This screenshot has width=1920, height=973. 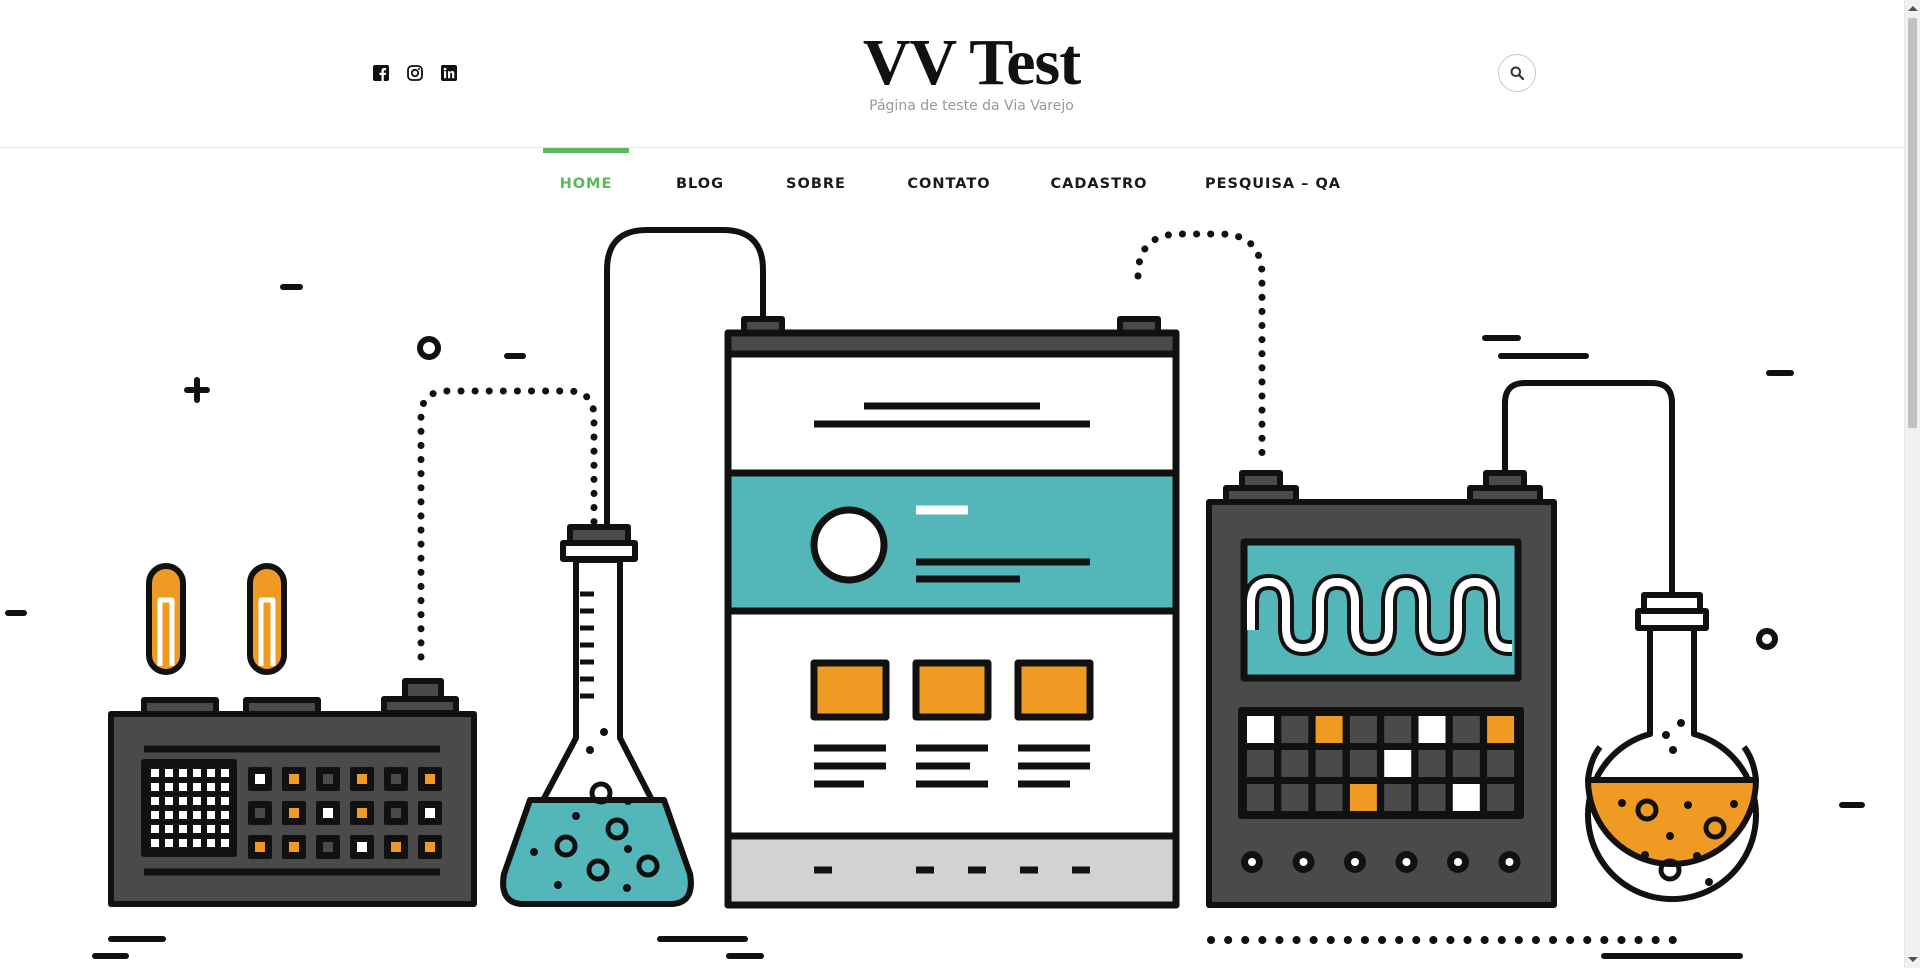 I want to click on nav-item-blog: BLOG, so click(x=700, y=184).